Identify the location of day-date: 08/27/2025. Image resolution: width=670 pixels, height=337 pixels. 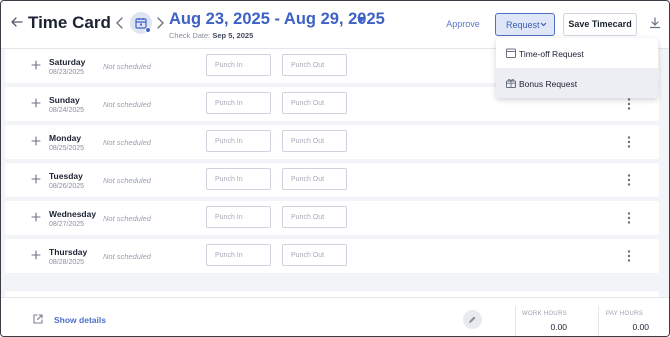
(67, 224).